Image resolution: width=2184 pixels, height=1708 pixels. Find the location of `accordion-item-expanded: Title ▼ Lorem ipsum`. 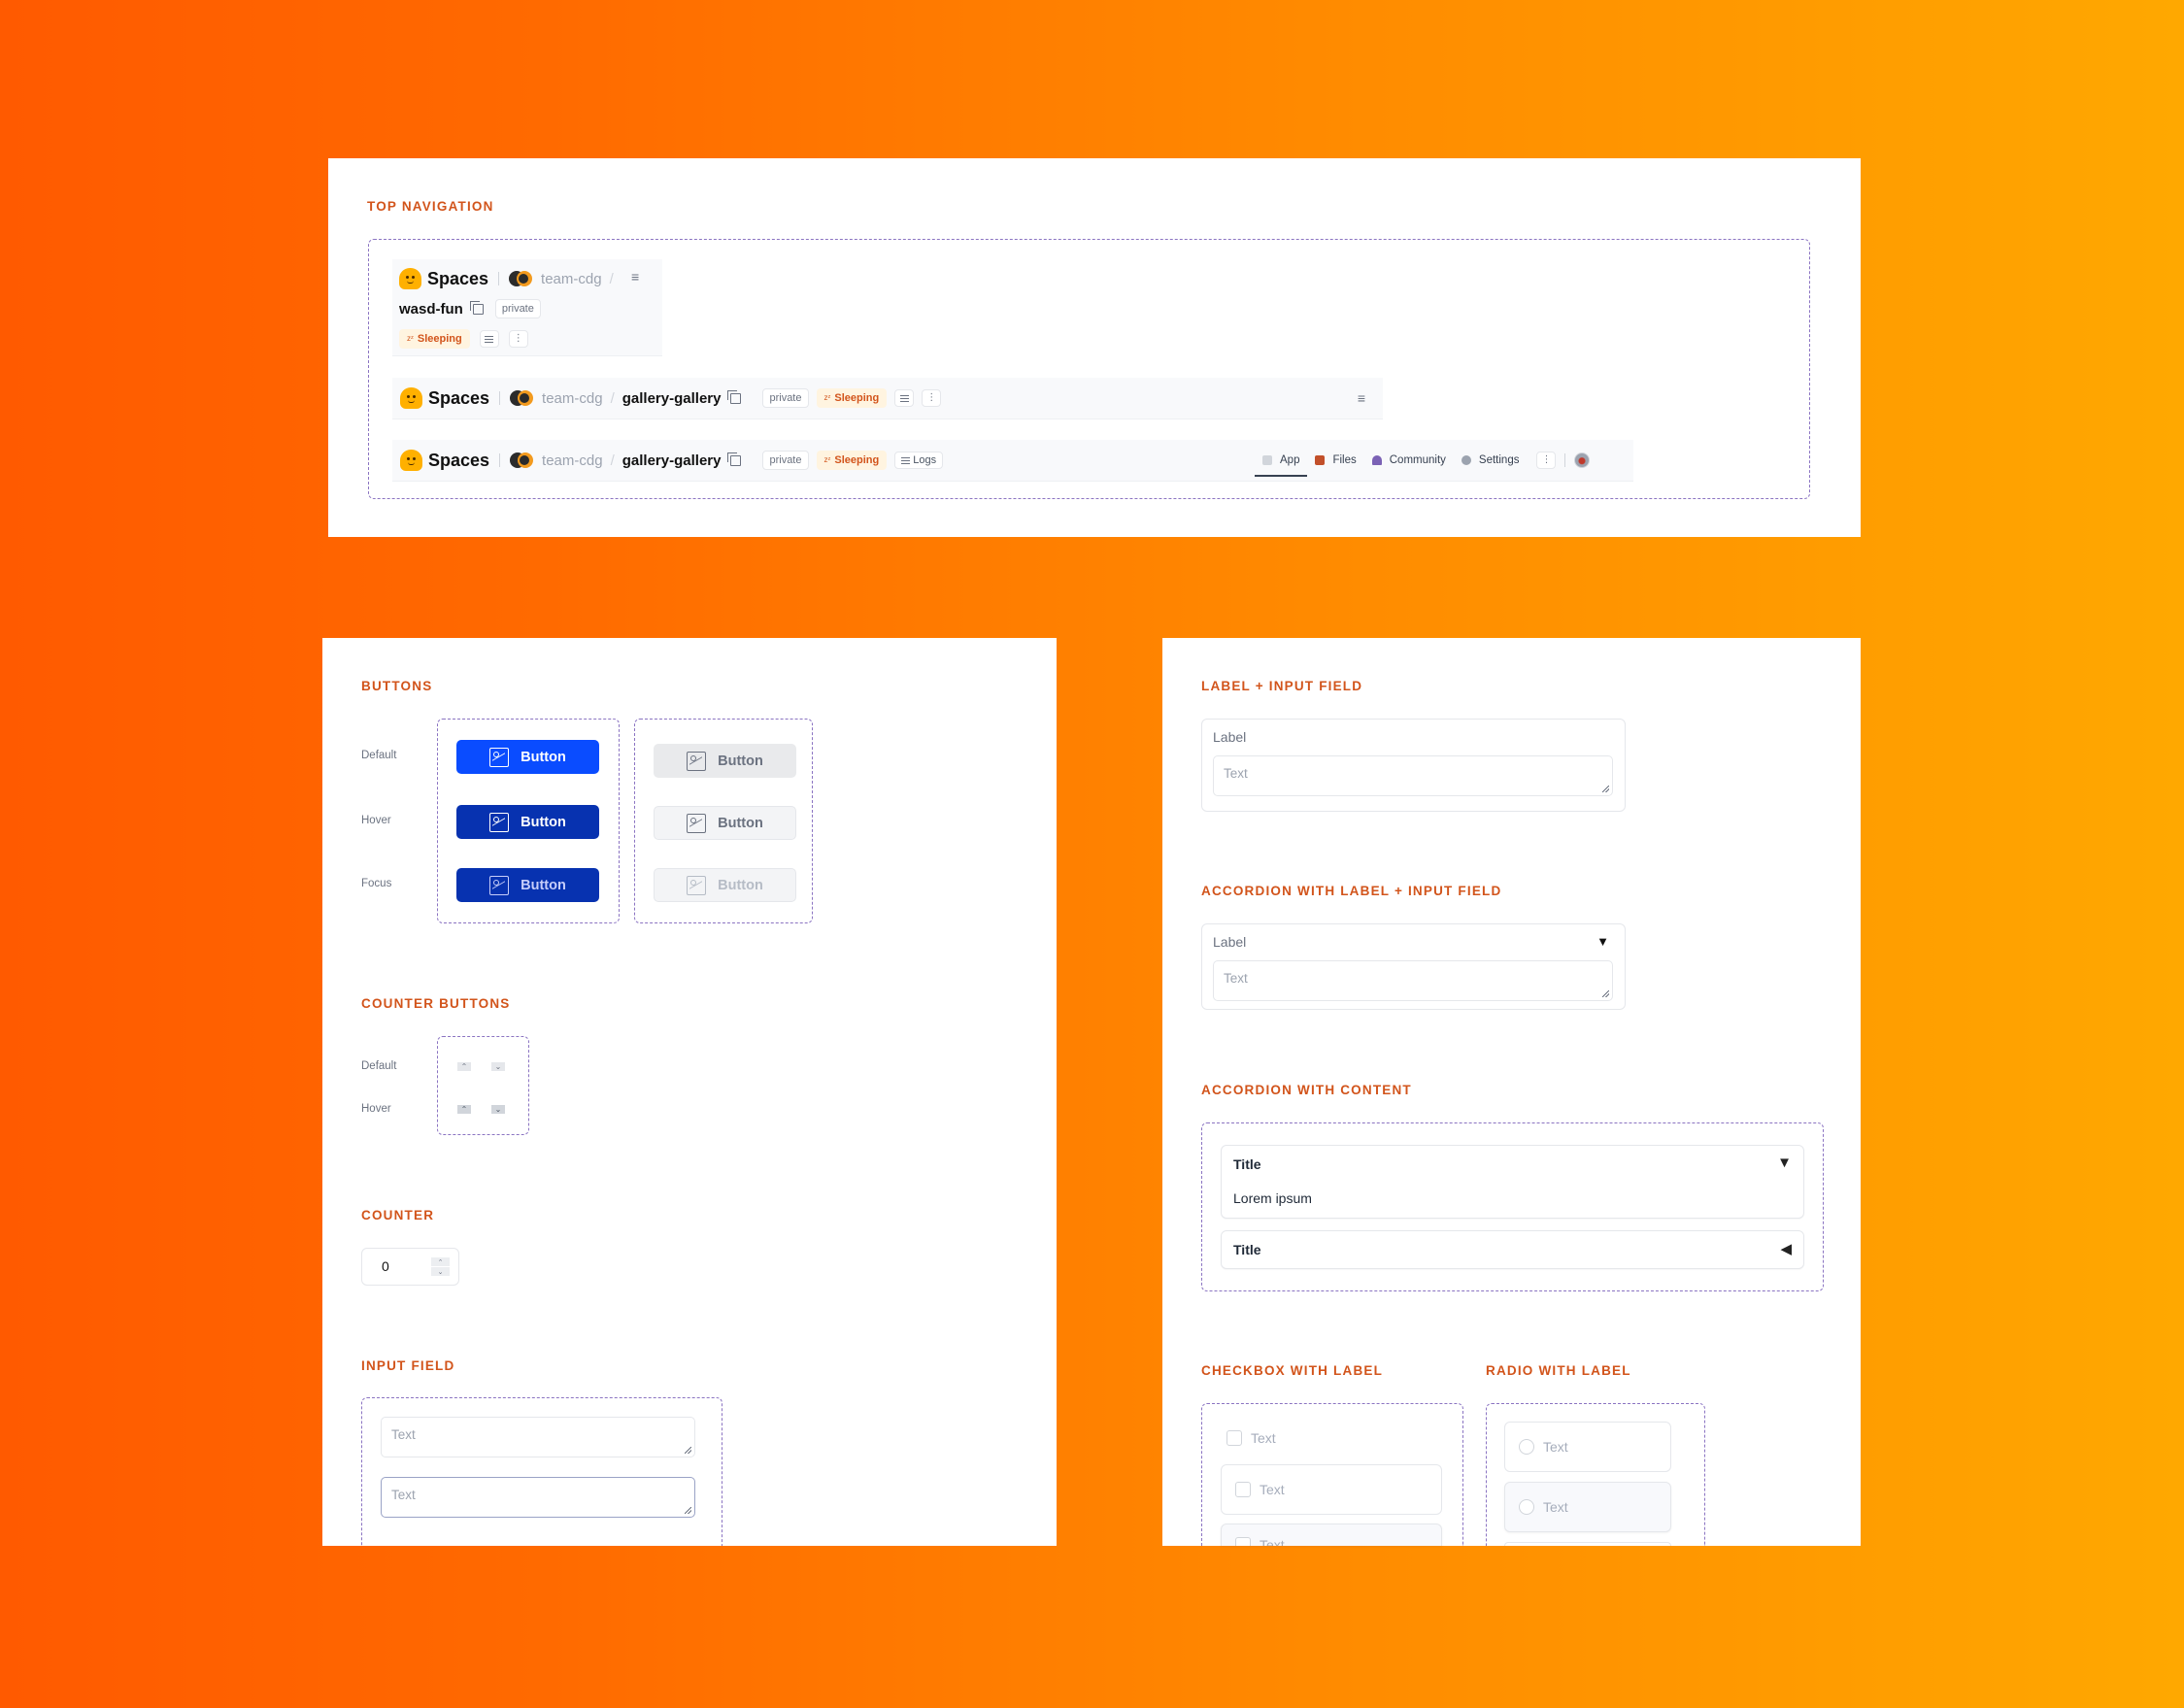

accordion-item-expanded: Title ▼ Lorem ipsum is located at coordinates (1512, 1182).